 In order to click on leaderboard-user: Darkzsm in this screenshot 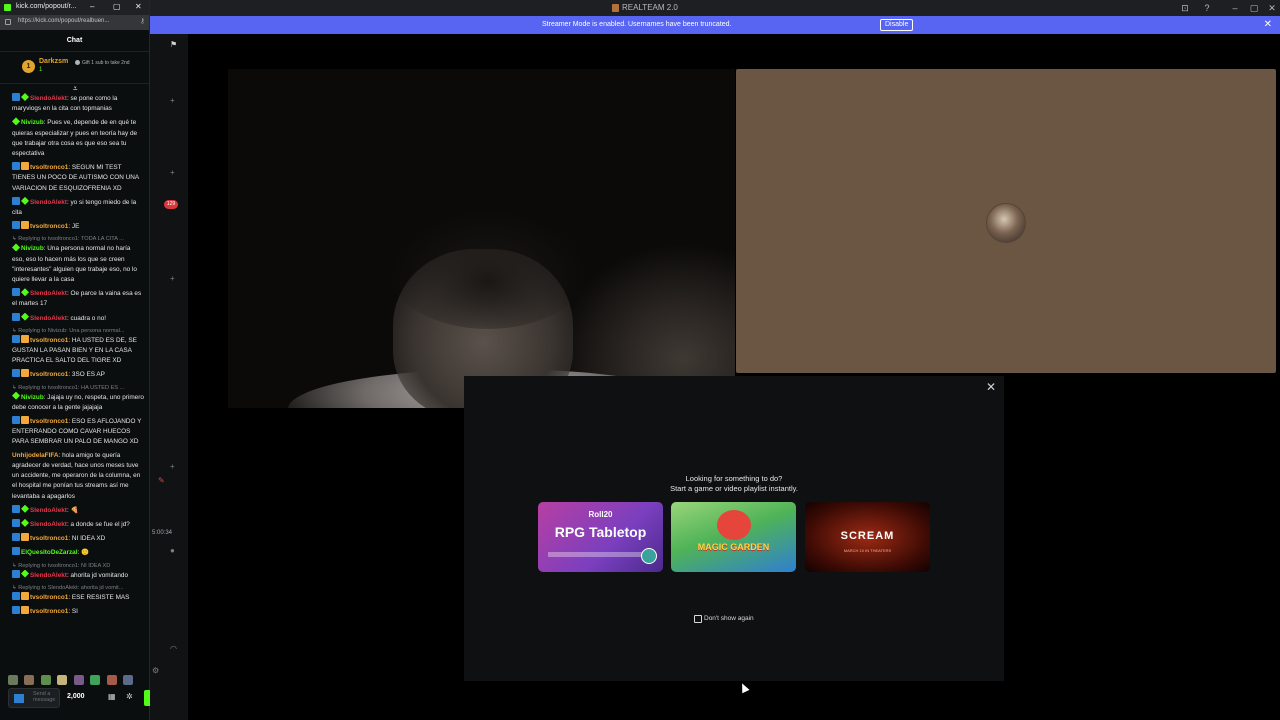, I will do `click(53, 61)`.